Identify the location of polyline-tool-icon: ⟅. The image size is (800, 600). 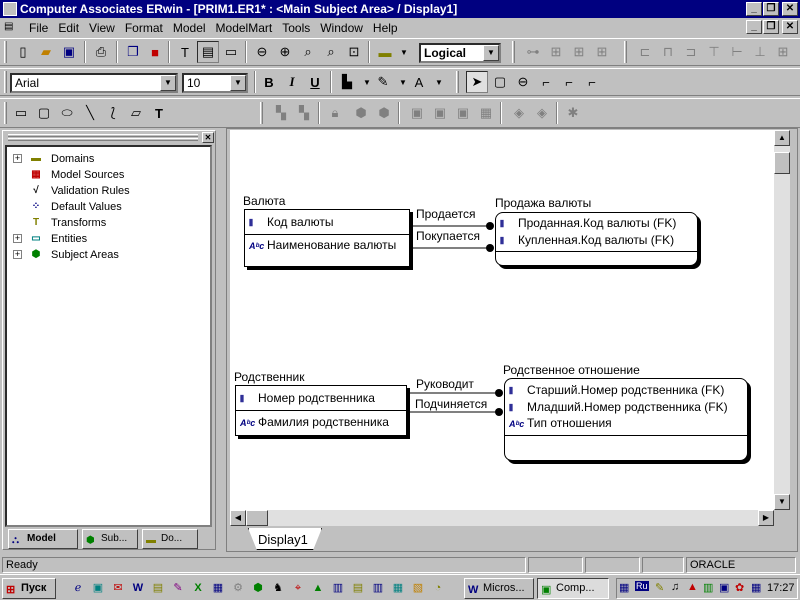
(113, 113).